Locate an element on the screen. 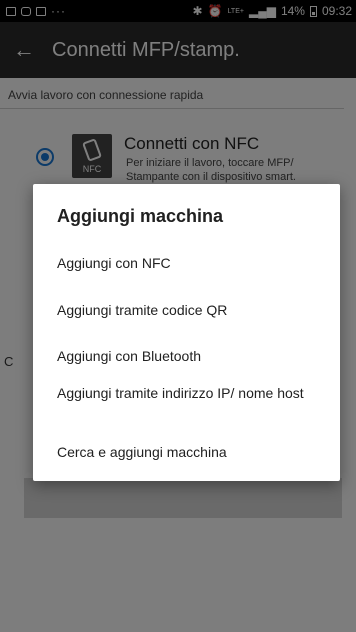 The height and width of the screenshot is (632, 356). add-with-qr-code-item: Aggiungi tramite codice QR is located at coordinates (187, 310).